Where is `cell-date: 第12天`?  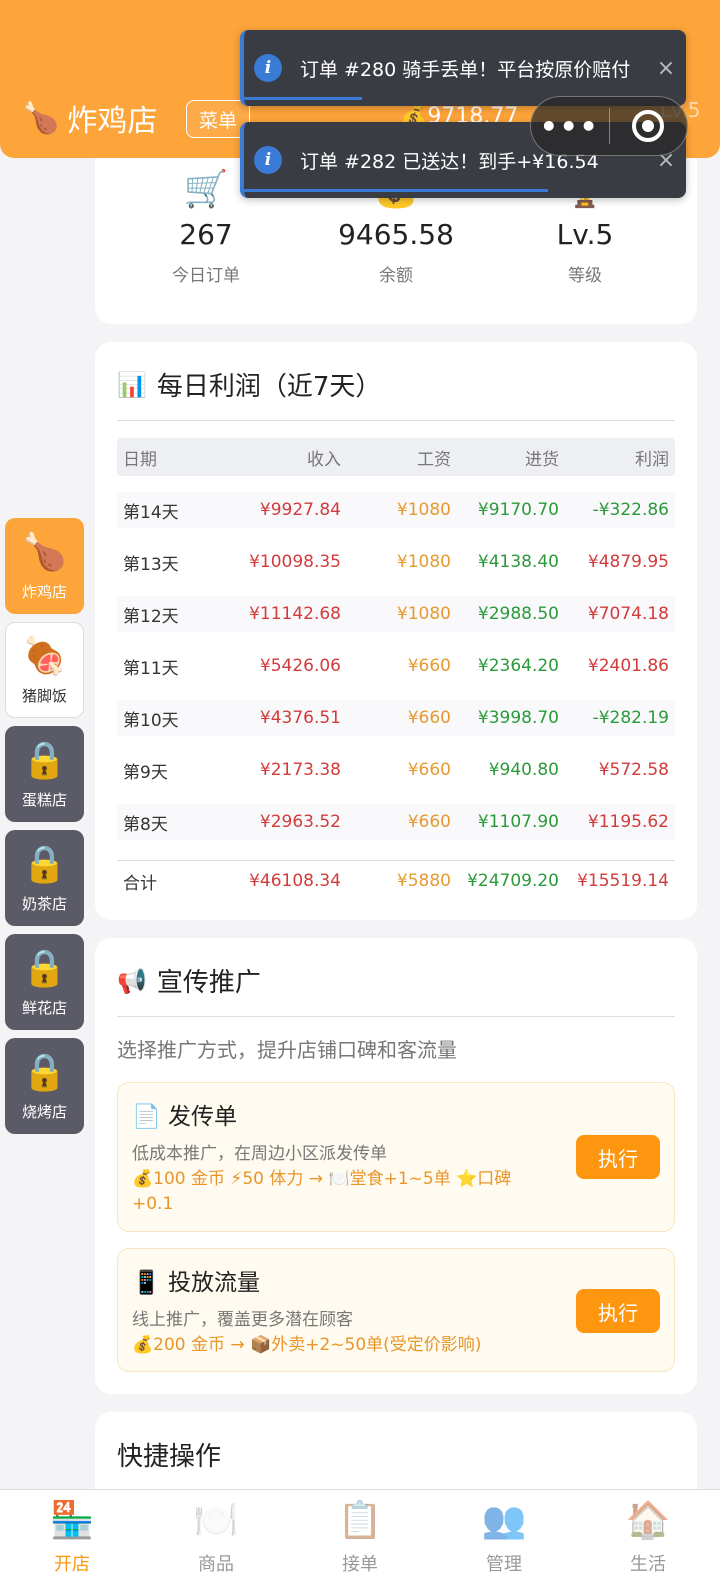
cell-date: 第12天 is located at coordinates (151, 616).